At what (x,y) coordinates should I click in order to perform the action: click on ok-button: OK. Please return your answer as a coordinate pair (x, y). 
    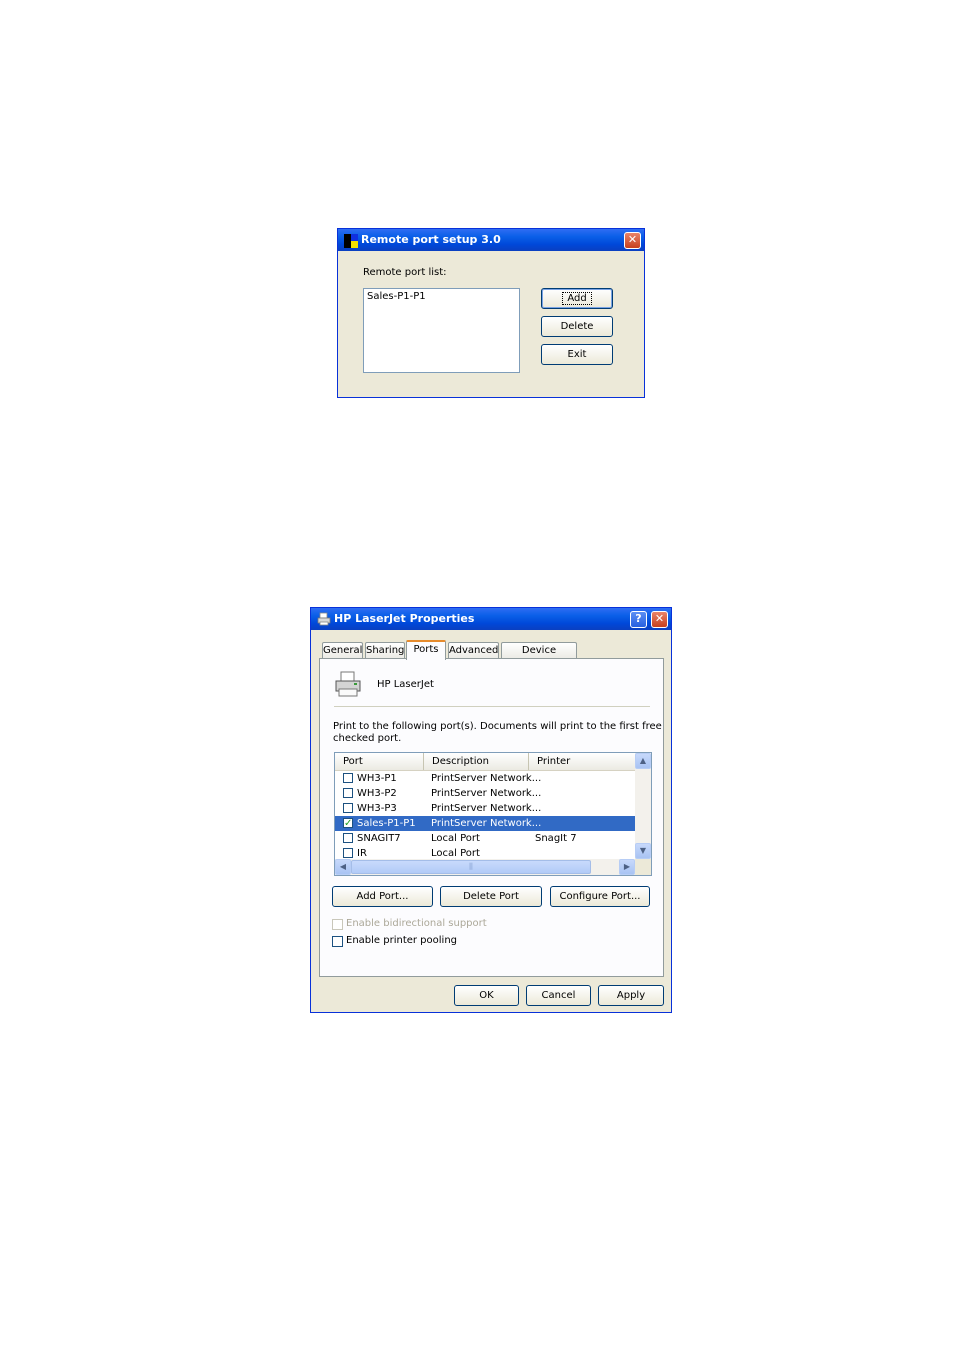
    Looking at the image, I should click on (486, 995).